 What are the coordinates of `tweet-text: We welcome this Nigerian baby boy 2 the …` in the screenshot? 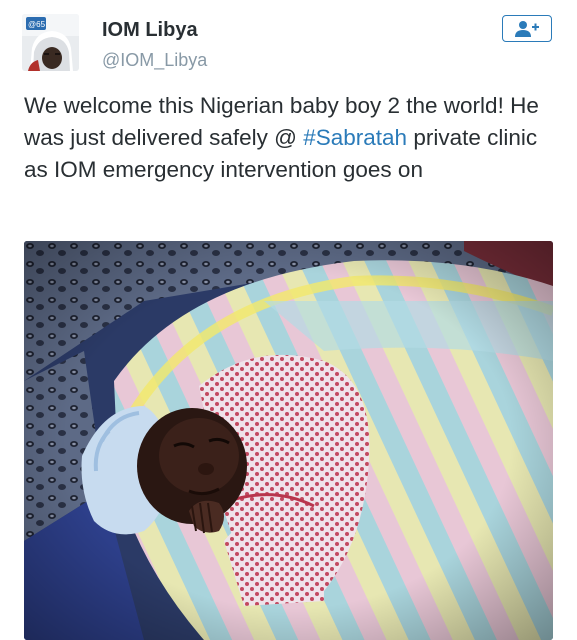 It's located at (292, 138).